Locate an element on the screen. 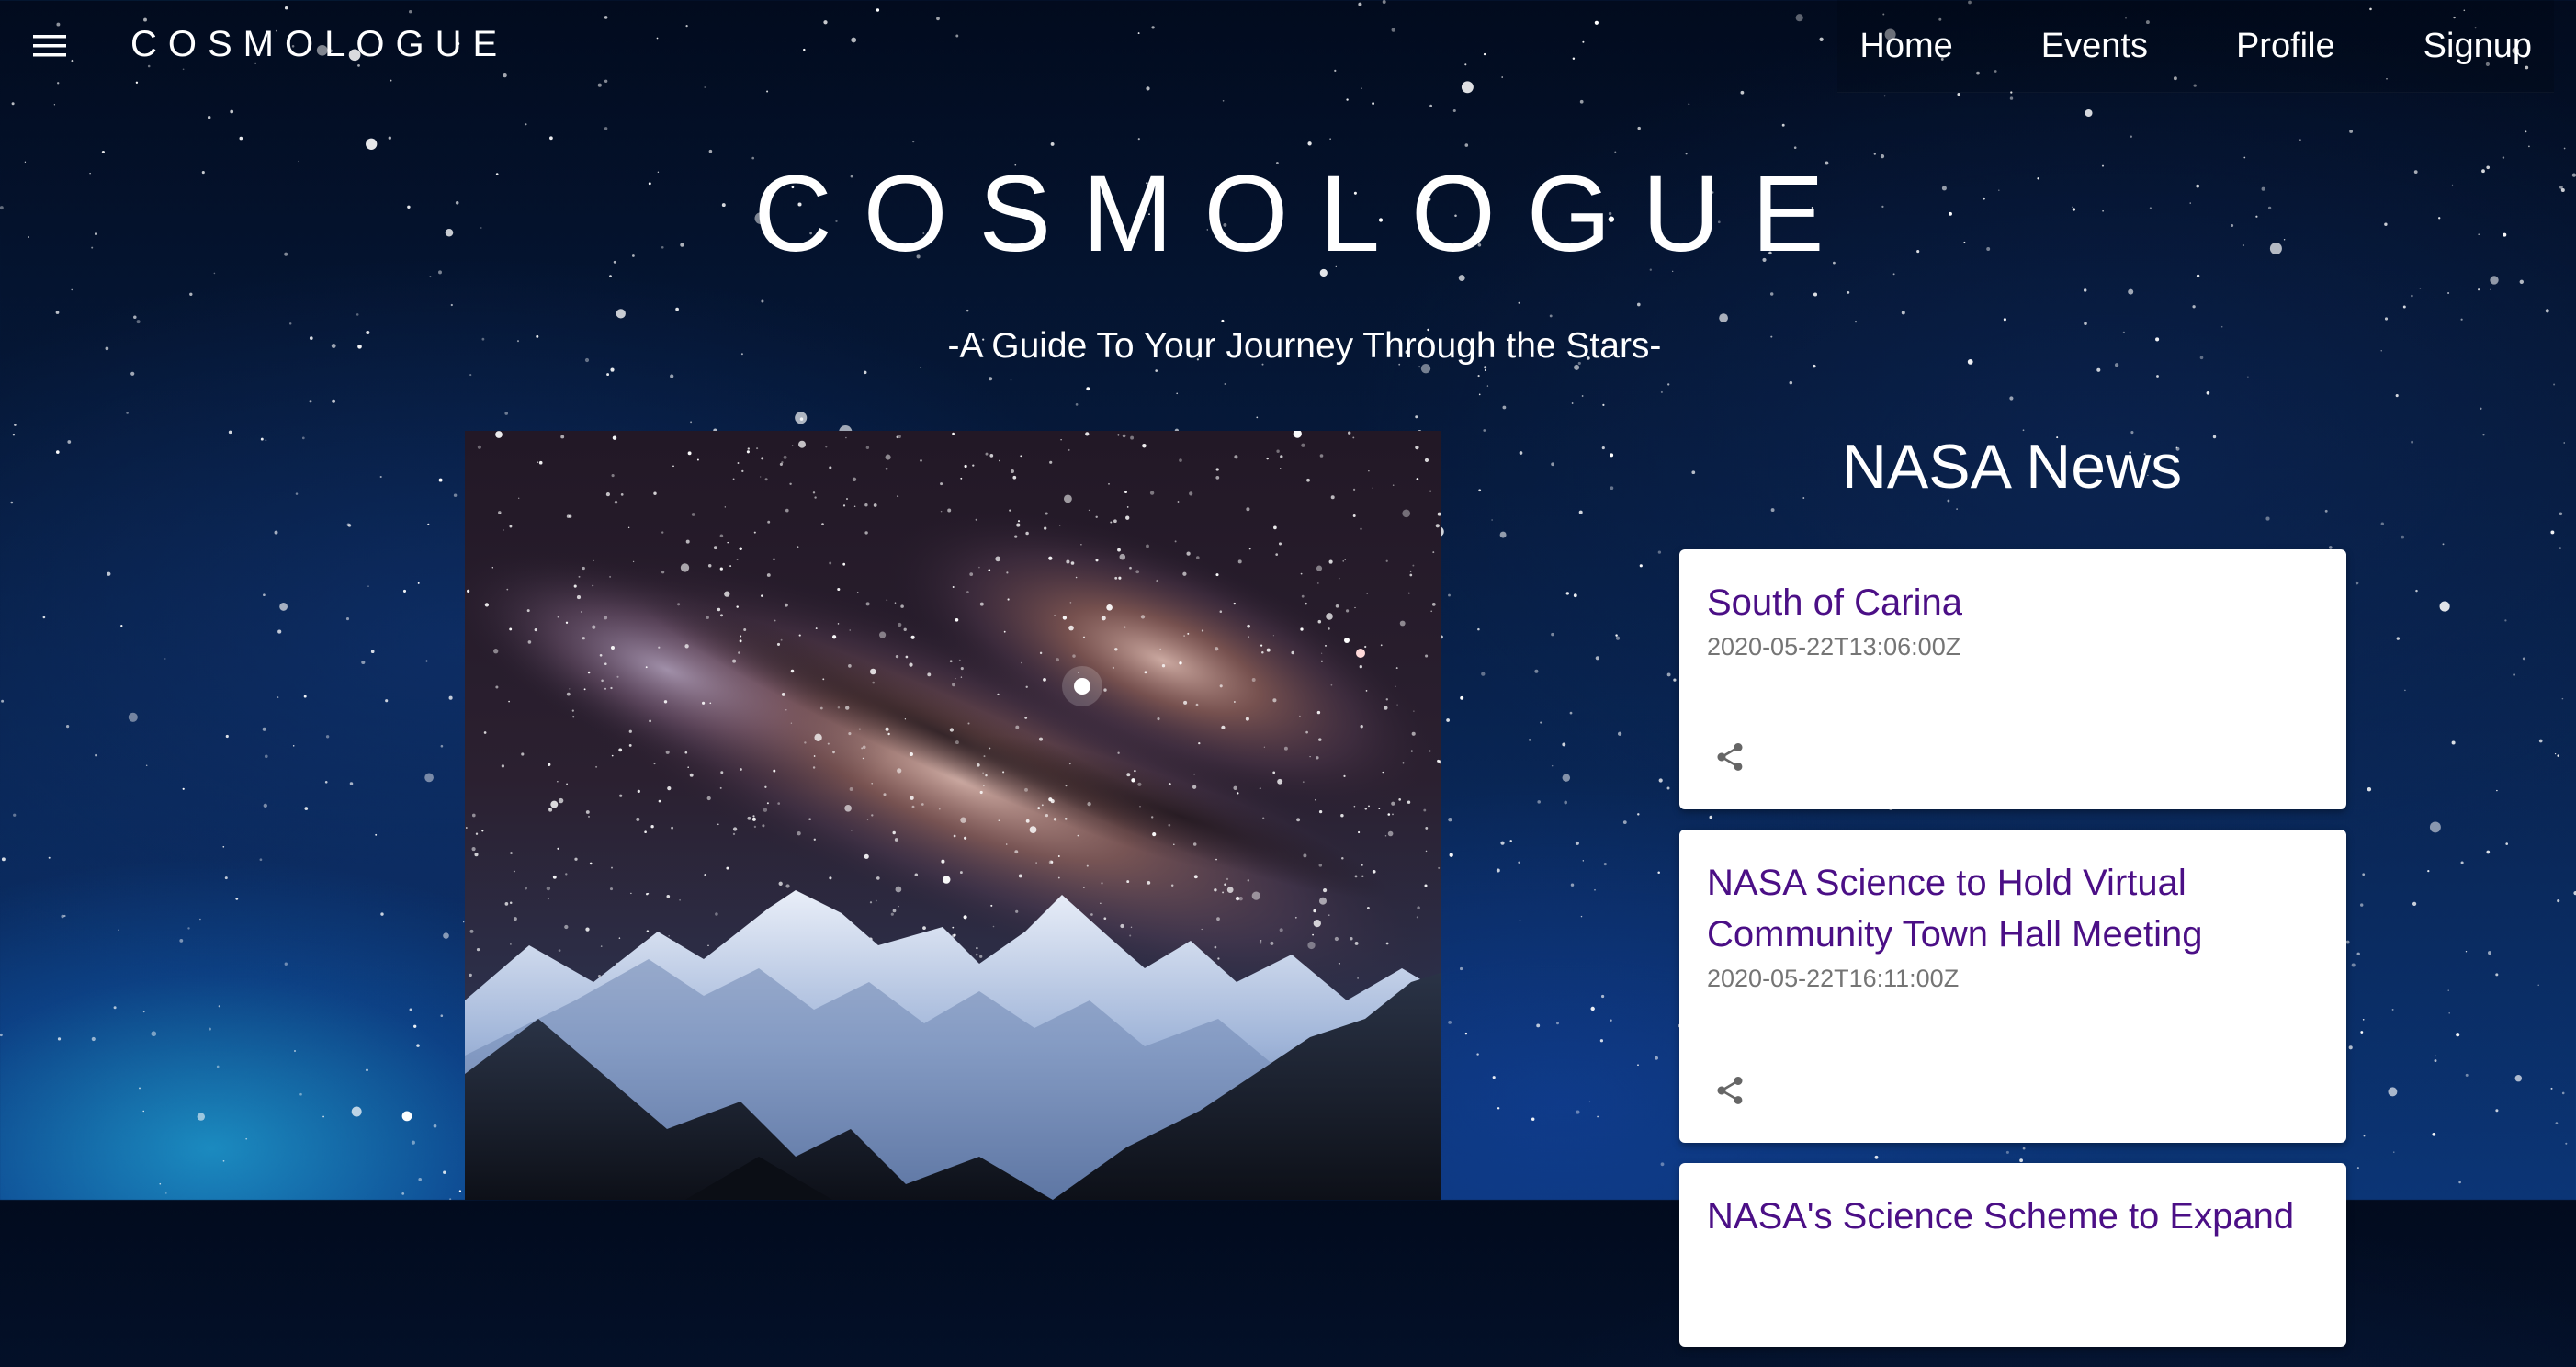 Image resolution: width=2576 pixels, height=1367 pixels. news-heading: NASA News is located at coordinates (2012, 467).